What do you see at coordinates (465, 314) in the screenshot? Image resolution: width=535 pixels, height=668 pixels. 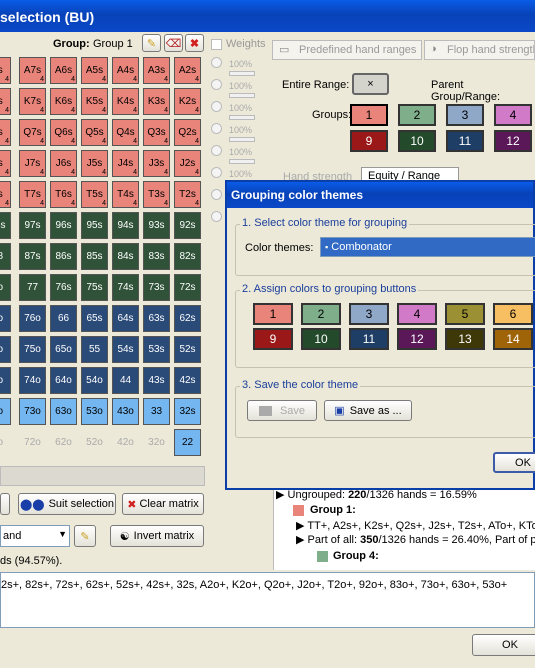 I see `color-swatch-5: 5` at bounding box center [465, 314].